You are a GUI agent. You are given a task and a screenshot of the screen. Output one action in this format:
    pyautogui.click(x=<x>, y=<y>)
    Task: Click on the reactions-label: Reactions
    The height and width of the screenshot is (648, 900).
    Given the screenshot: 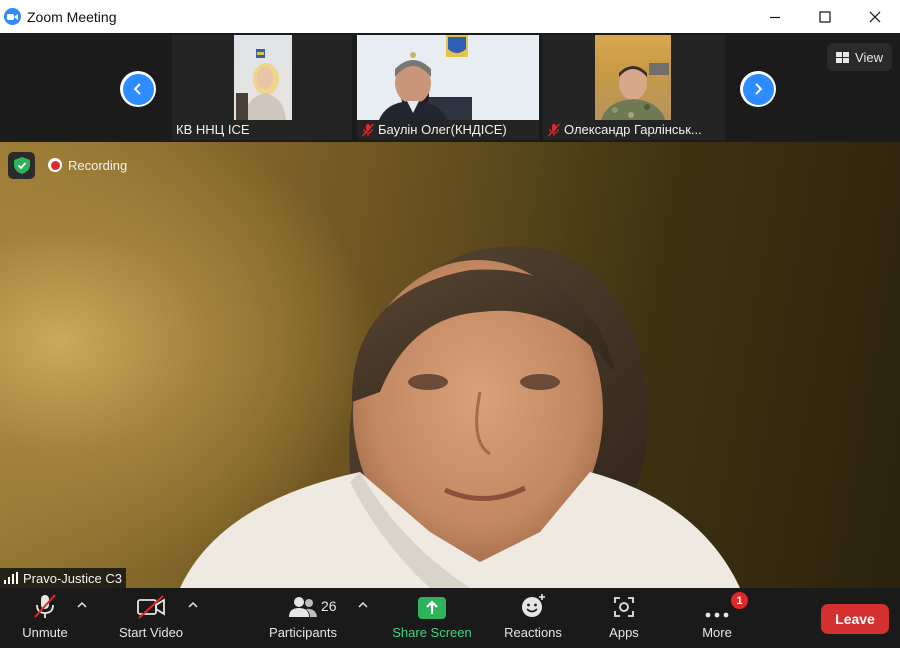 What is the action you would take?
    pyautogui.click(x=533, y=632)
    